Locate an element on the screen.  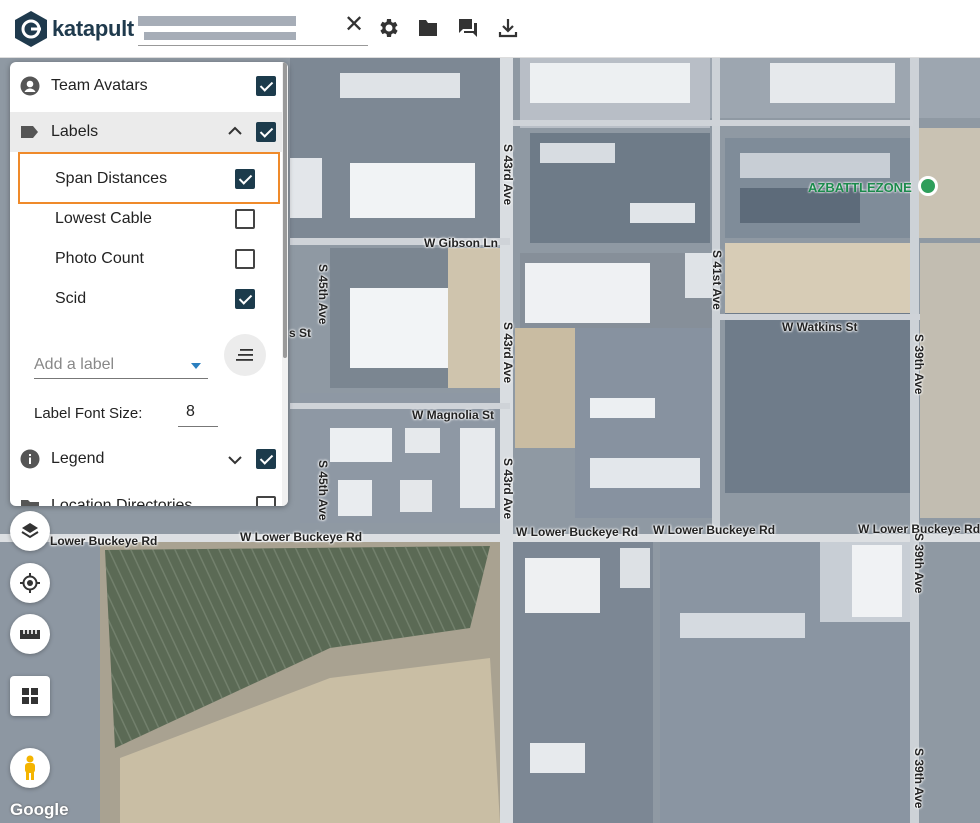
road-label: Lower Buckeye Rd is located at coordinates (104, 541).